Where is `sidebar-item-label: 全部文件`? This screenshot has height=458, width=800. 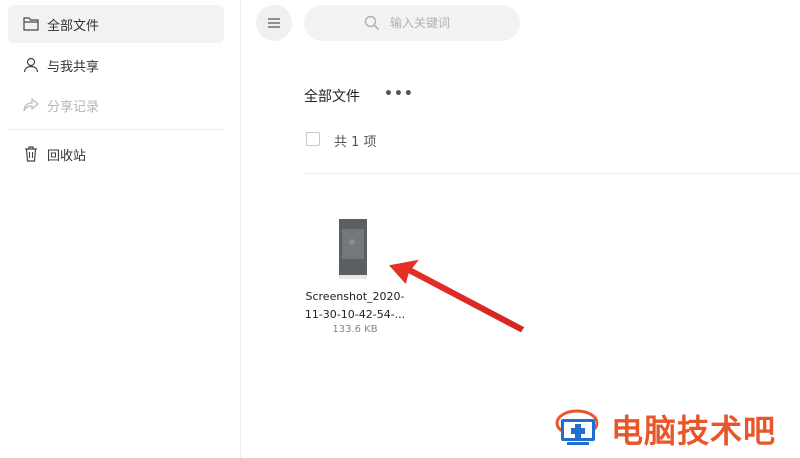
sidebar-item-label: 全部文件 is located at coordinates (73, 26).